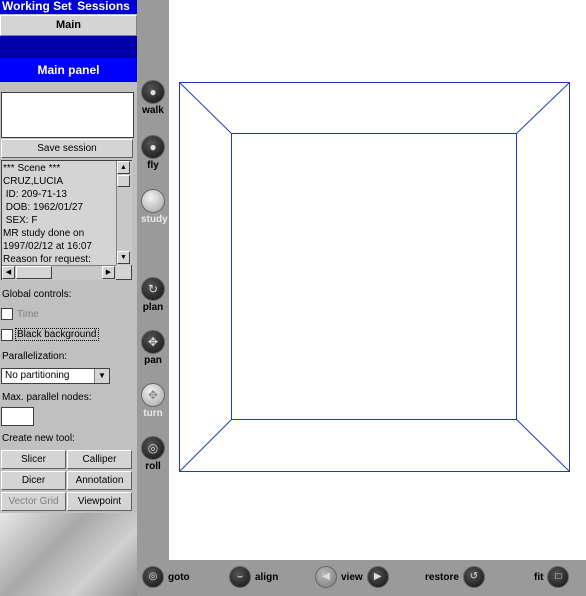 The height and width of the screenshot is (596, 586). I want to click on black-background-checkbox, so click(7, 335).